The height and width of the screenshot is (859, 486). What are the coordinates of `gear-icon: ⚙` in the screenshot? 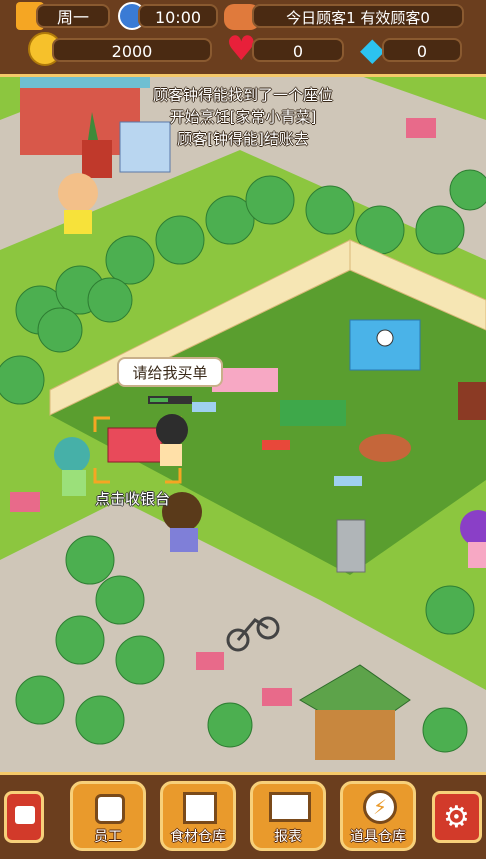 It's located at (456, 817).